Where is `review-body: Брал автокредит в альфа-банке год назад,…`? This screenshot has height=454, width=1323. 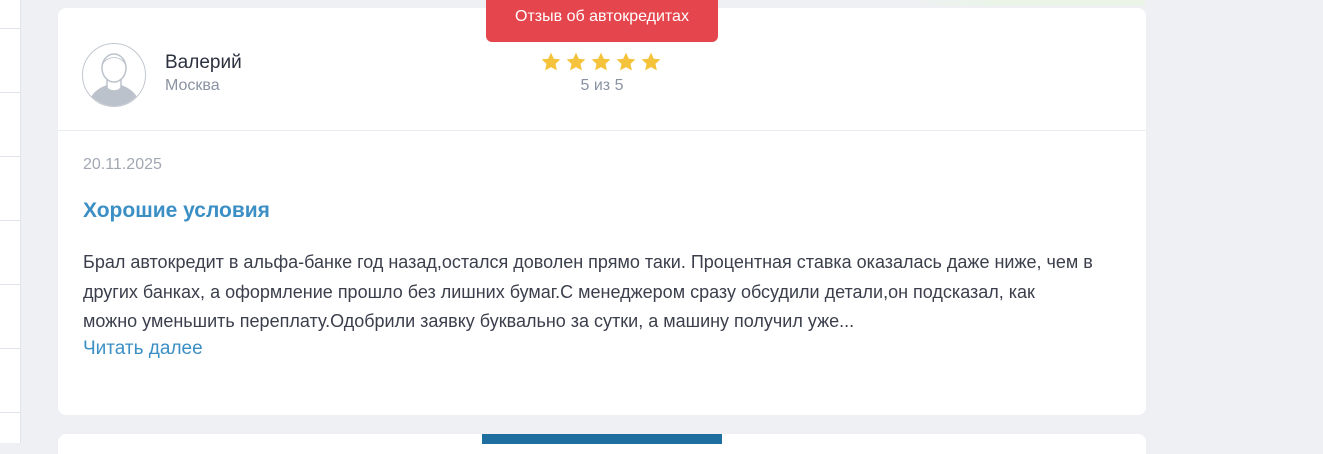
review-body: Брал автокредит в альфа-банке год назад,… is located at coordinates (588, 291).